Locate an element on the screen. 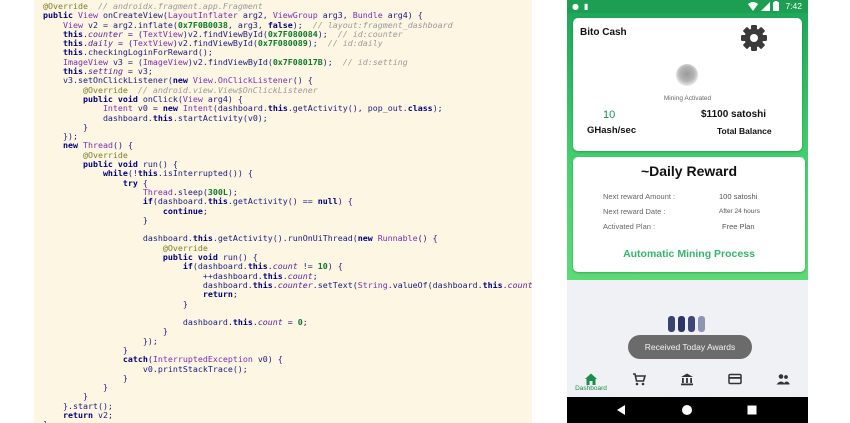  bottom-navigation: Dashboard is located at coordinates (687, 381).